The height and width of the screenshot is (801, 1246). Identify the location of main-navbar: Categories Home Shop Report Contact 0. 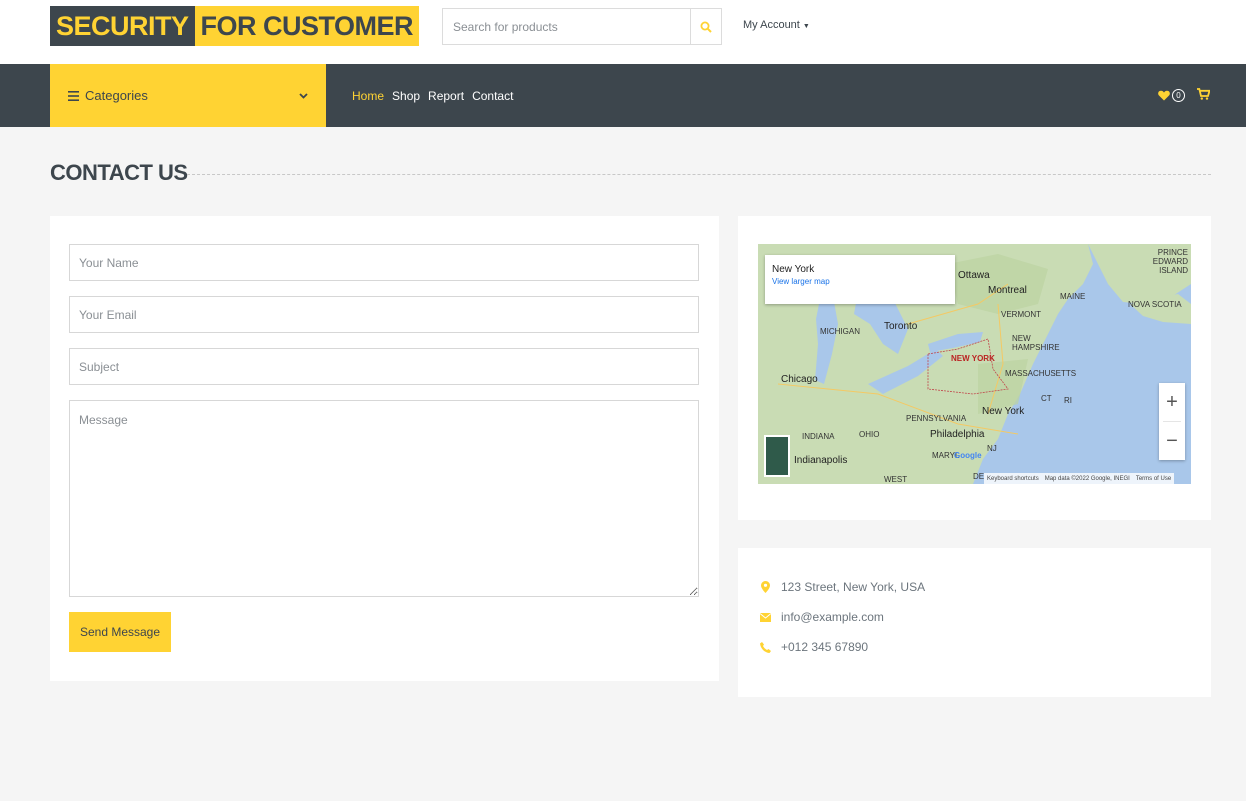
(623, 95).